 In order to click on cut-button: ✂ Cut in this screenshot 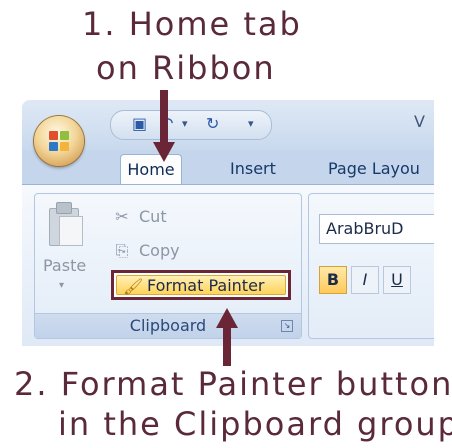, I will do `click(139, 217)`.